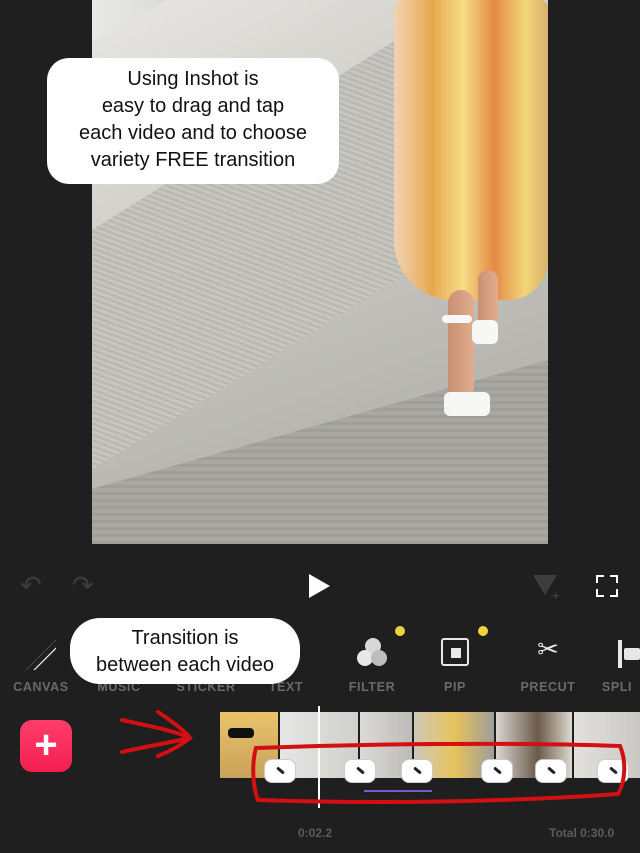 The image size is (640, 853). Describe the element at coordinates (455, 687) in the screenshot. I see `tool-label: PIP` at that location.